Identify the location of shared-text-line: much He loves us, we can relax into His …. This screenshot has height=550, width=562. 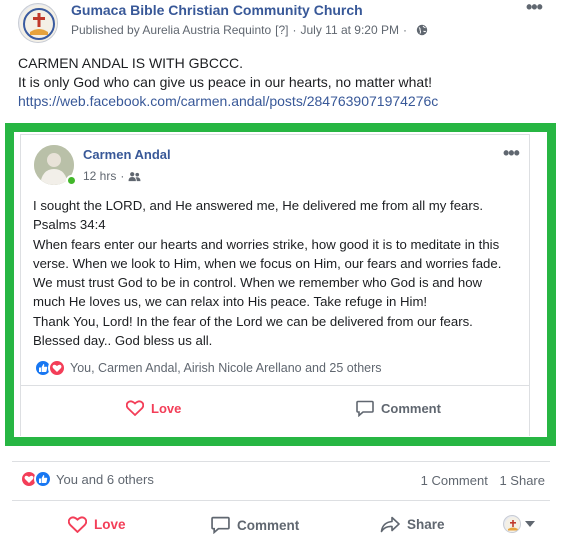
(230, 302).